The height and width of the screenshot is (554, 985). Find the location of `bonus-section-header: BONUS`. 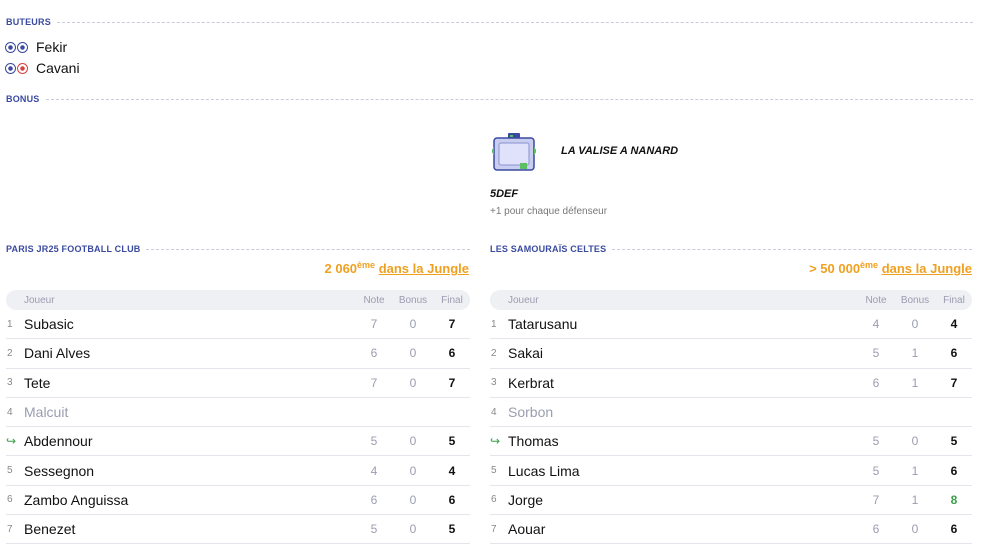

bonus-section-header: BONUS is located at coordinates (489, 99).